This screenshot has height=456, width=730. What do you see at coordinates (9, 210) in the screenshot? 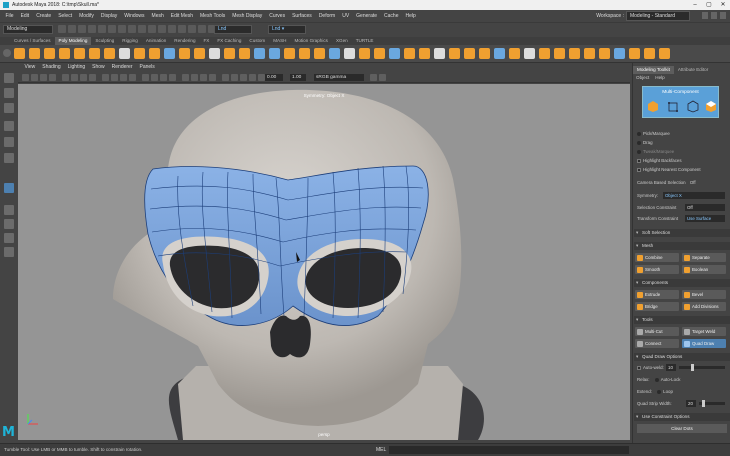
I see `layout-single-icon` at bounding box center [9, 210].